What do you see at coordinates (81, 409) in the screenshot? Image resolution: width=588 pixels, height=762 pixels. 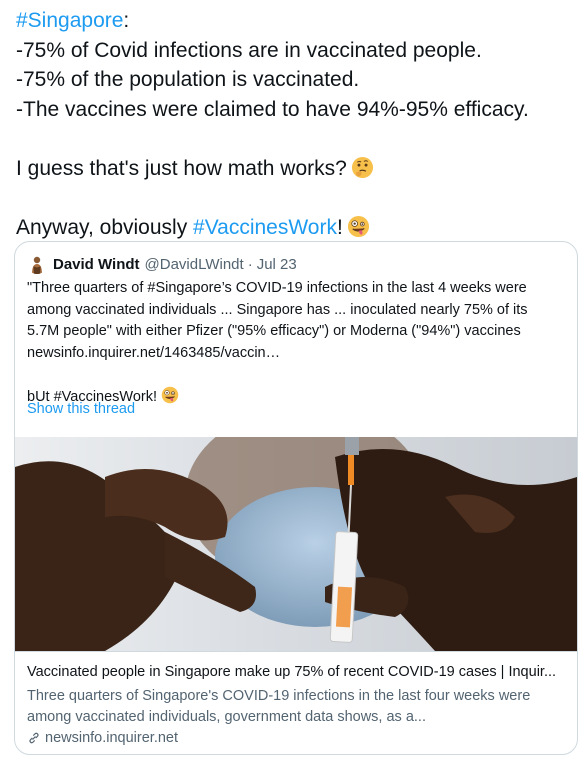 I see `show-thread-link: Show this thread` at bounding box center [81, 409].